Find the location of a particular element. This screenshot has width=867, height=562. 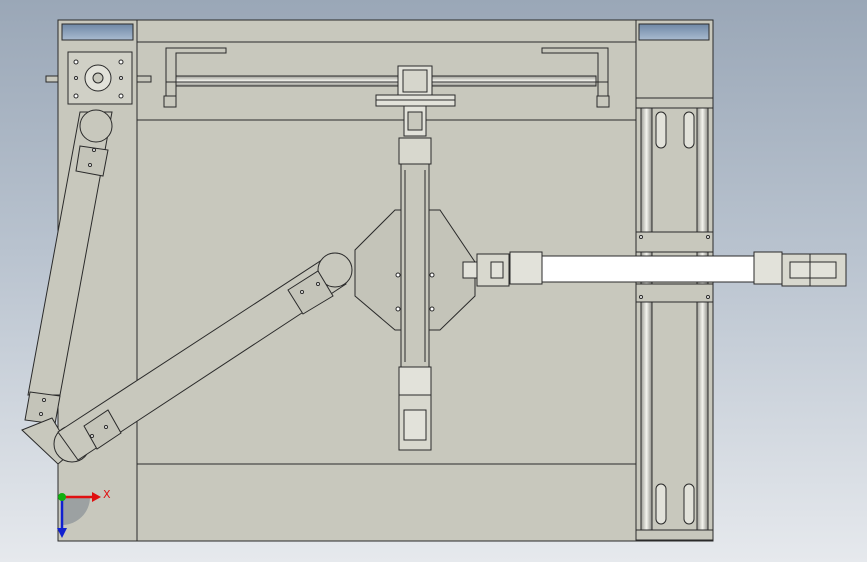

x-axis-label: X is located at coordinates (107, 494).